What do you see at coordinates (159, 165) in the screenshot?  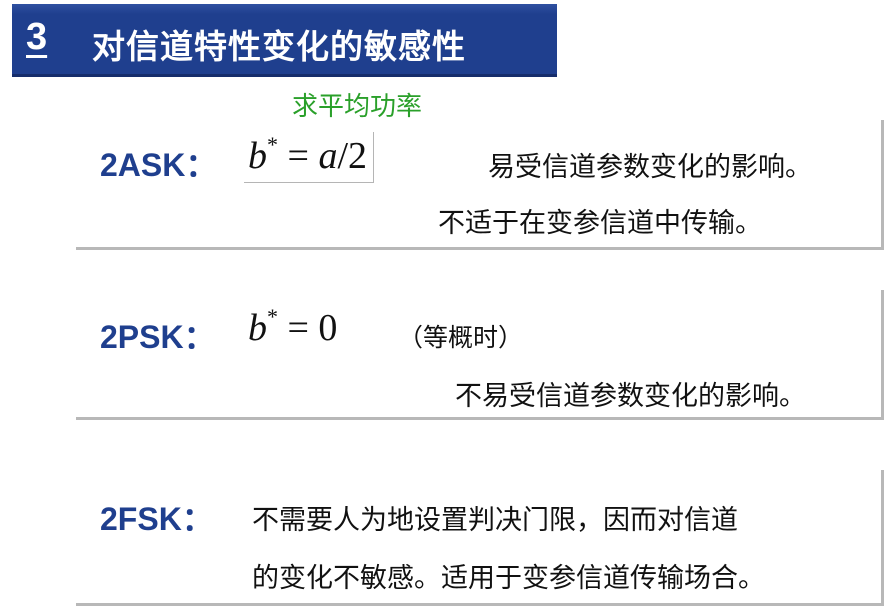 I see `ask-label: 2ASK：` at bounding box center [159, 165].